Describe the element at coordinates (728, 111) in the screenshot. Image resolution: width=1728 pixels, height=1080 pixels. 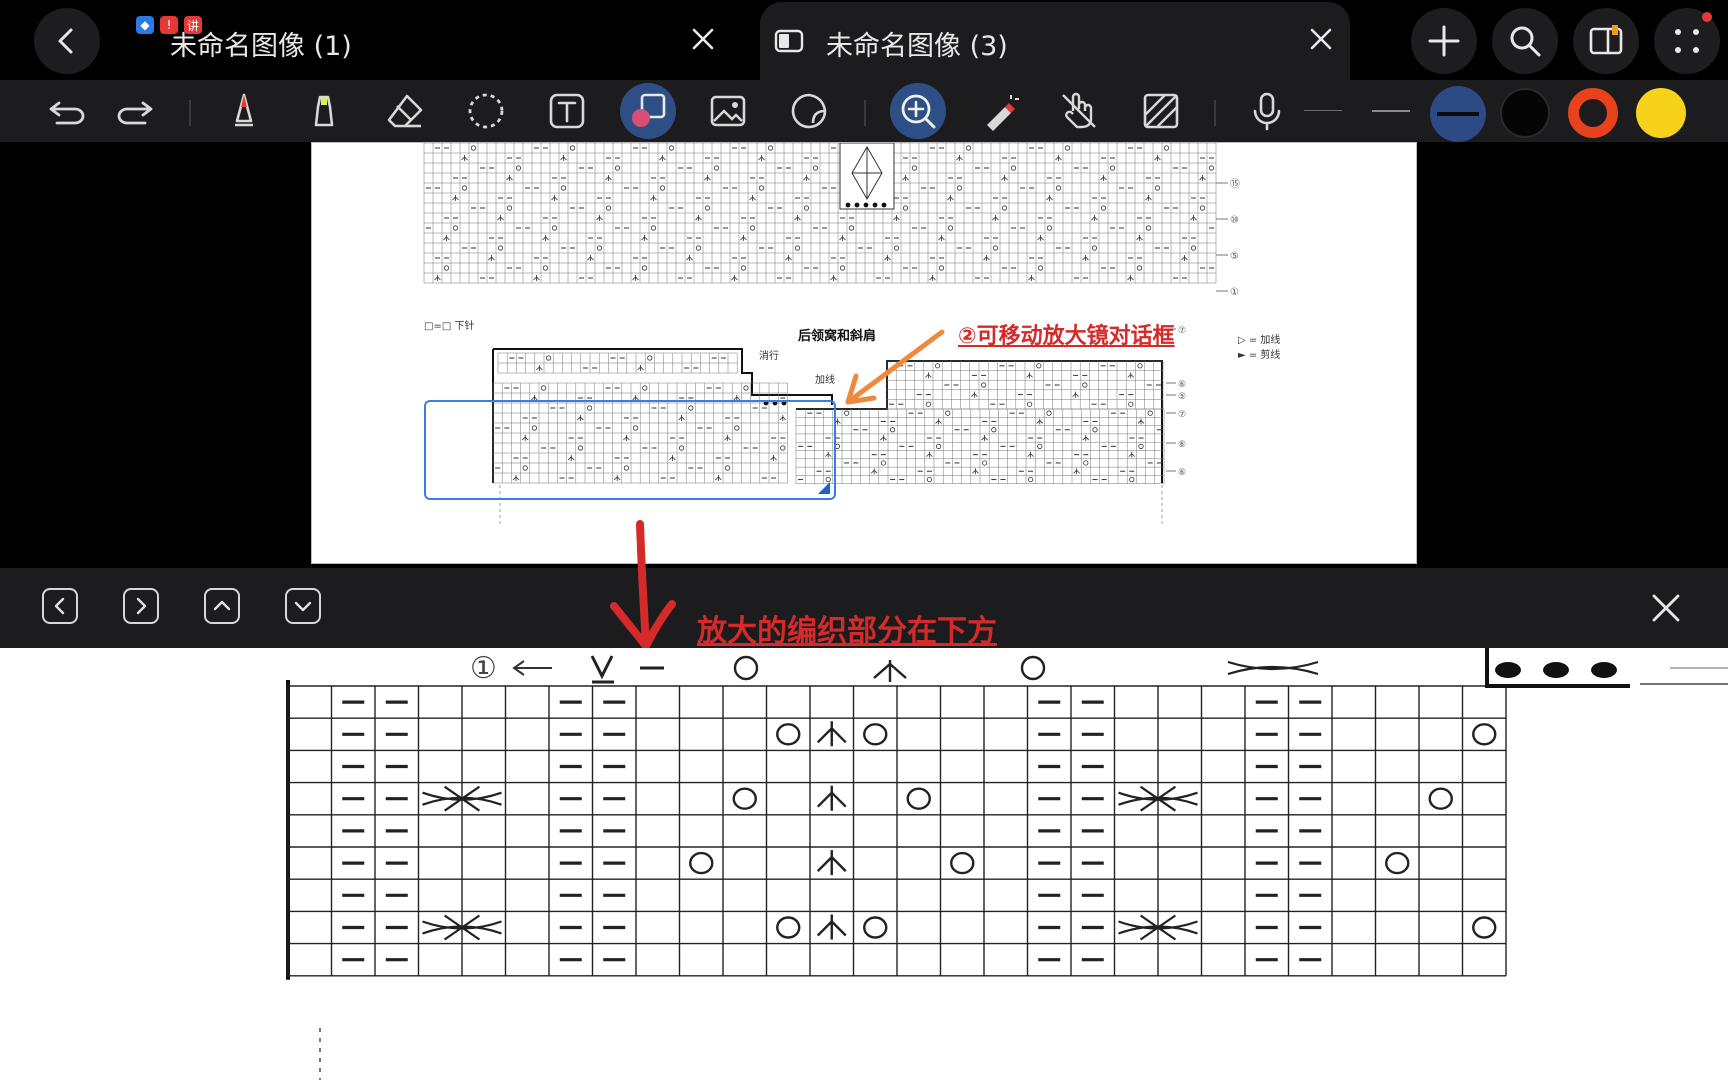
I see `image-tool` at that location.